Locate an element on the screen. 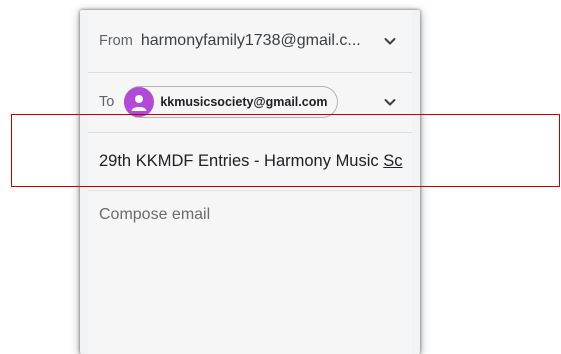 Image resolution: width=561 pixels, height=354 pixels. avatar is located at coordinates (139, 102).